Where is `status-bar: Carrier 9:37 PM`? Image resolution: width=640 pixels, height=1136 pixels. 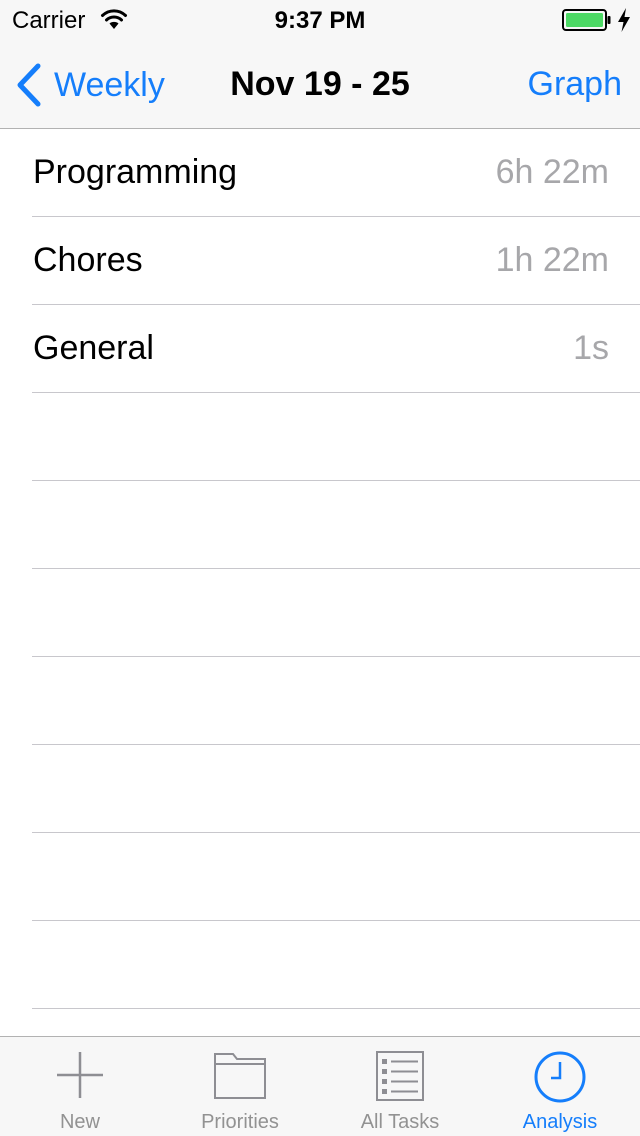
status-bar: Carrier 9:37 PM is located at coordinates (320, 20).